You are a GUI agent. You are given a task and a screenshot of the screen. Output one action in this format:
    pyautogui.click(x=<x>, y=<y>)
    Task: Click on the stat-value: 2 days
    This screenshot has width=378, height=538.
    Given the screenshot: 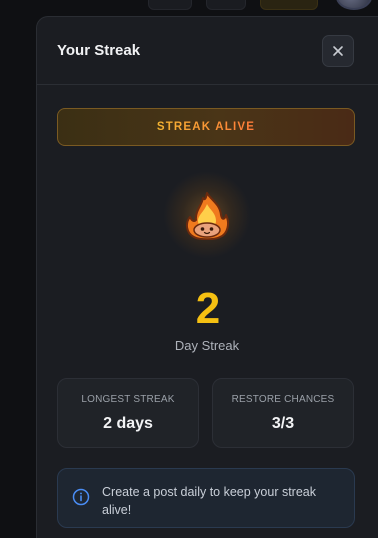 What is the action you would take?
    pyautogui.click(x=128, y=423)
    